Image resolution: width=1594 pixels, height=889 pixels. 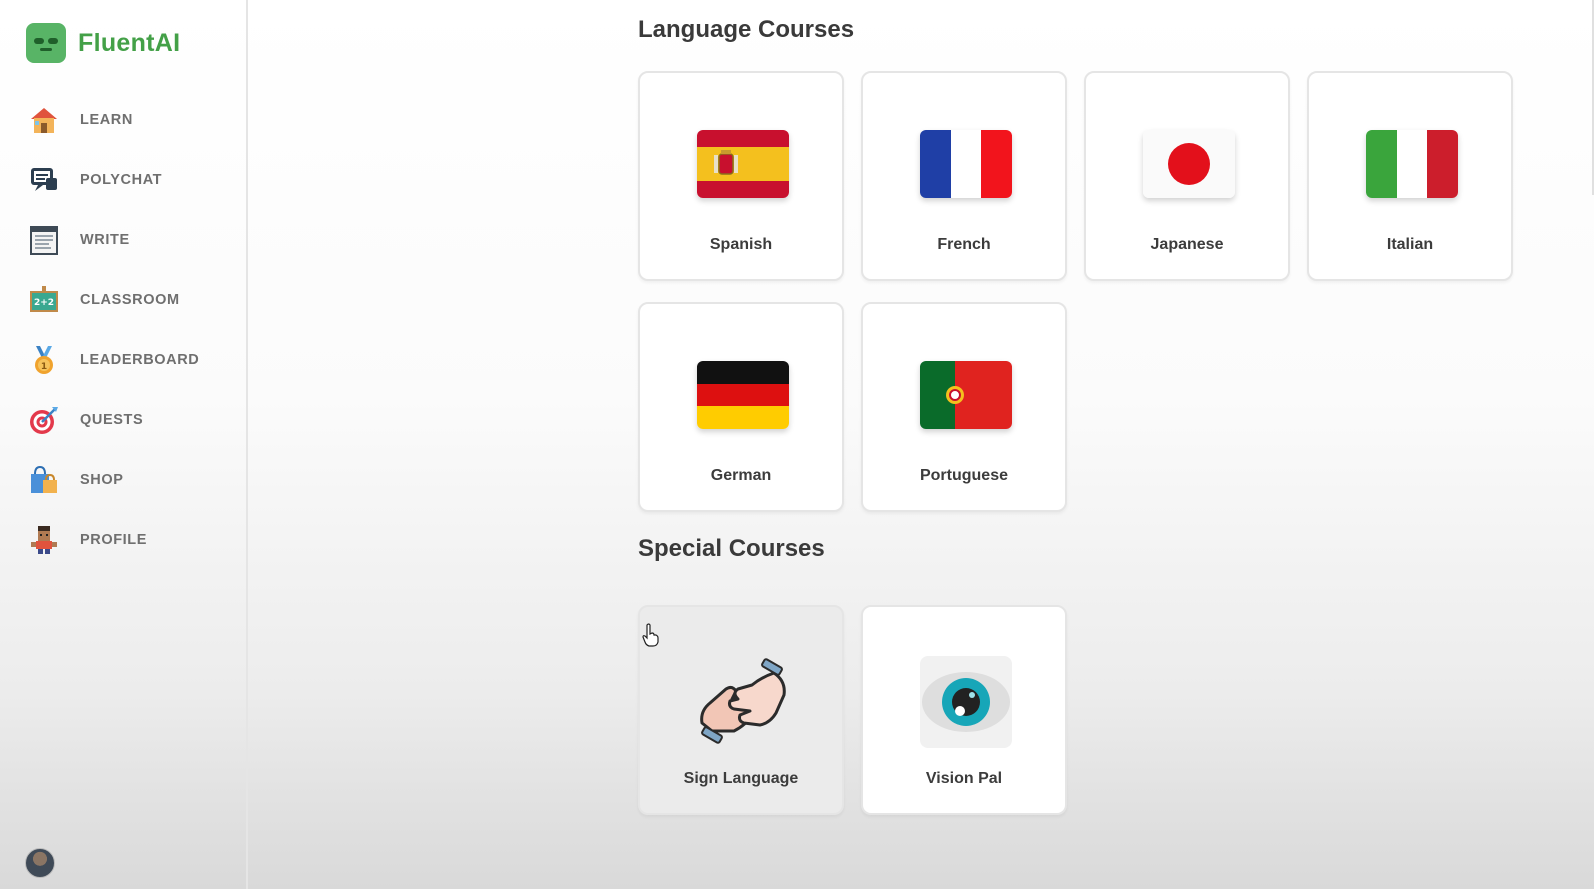 I want to click on notebook-icon, so click(x=44, y=240).